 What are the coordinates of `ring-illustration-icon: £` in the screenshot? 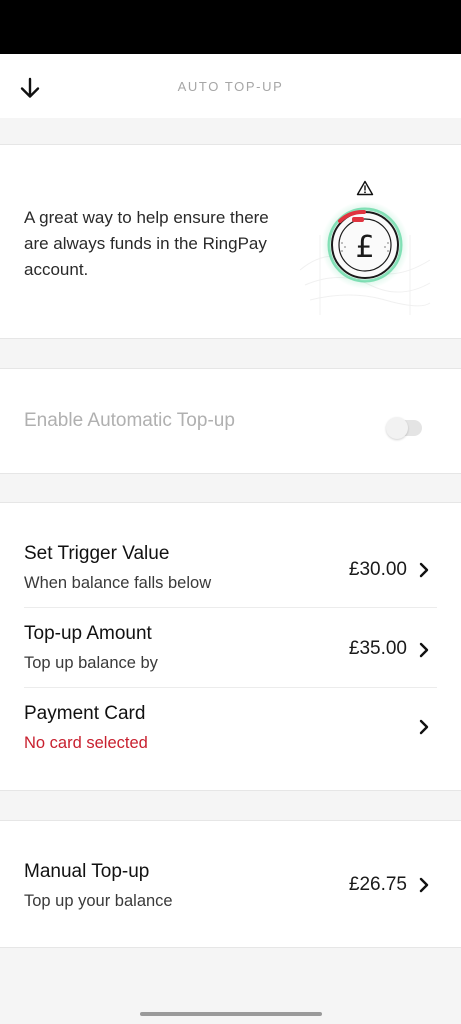 It's located at (365, 258).